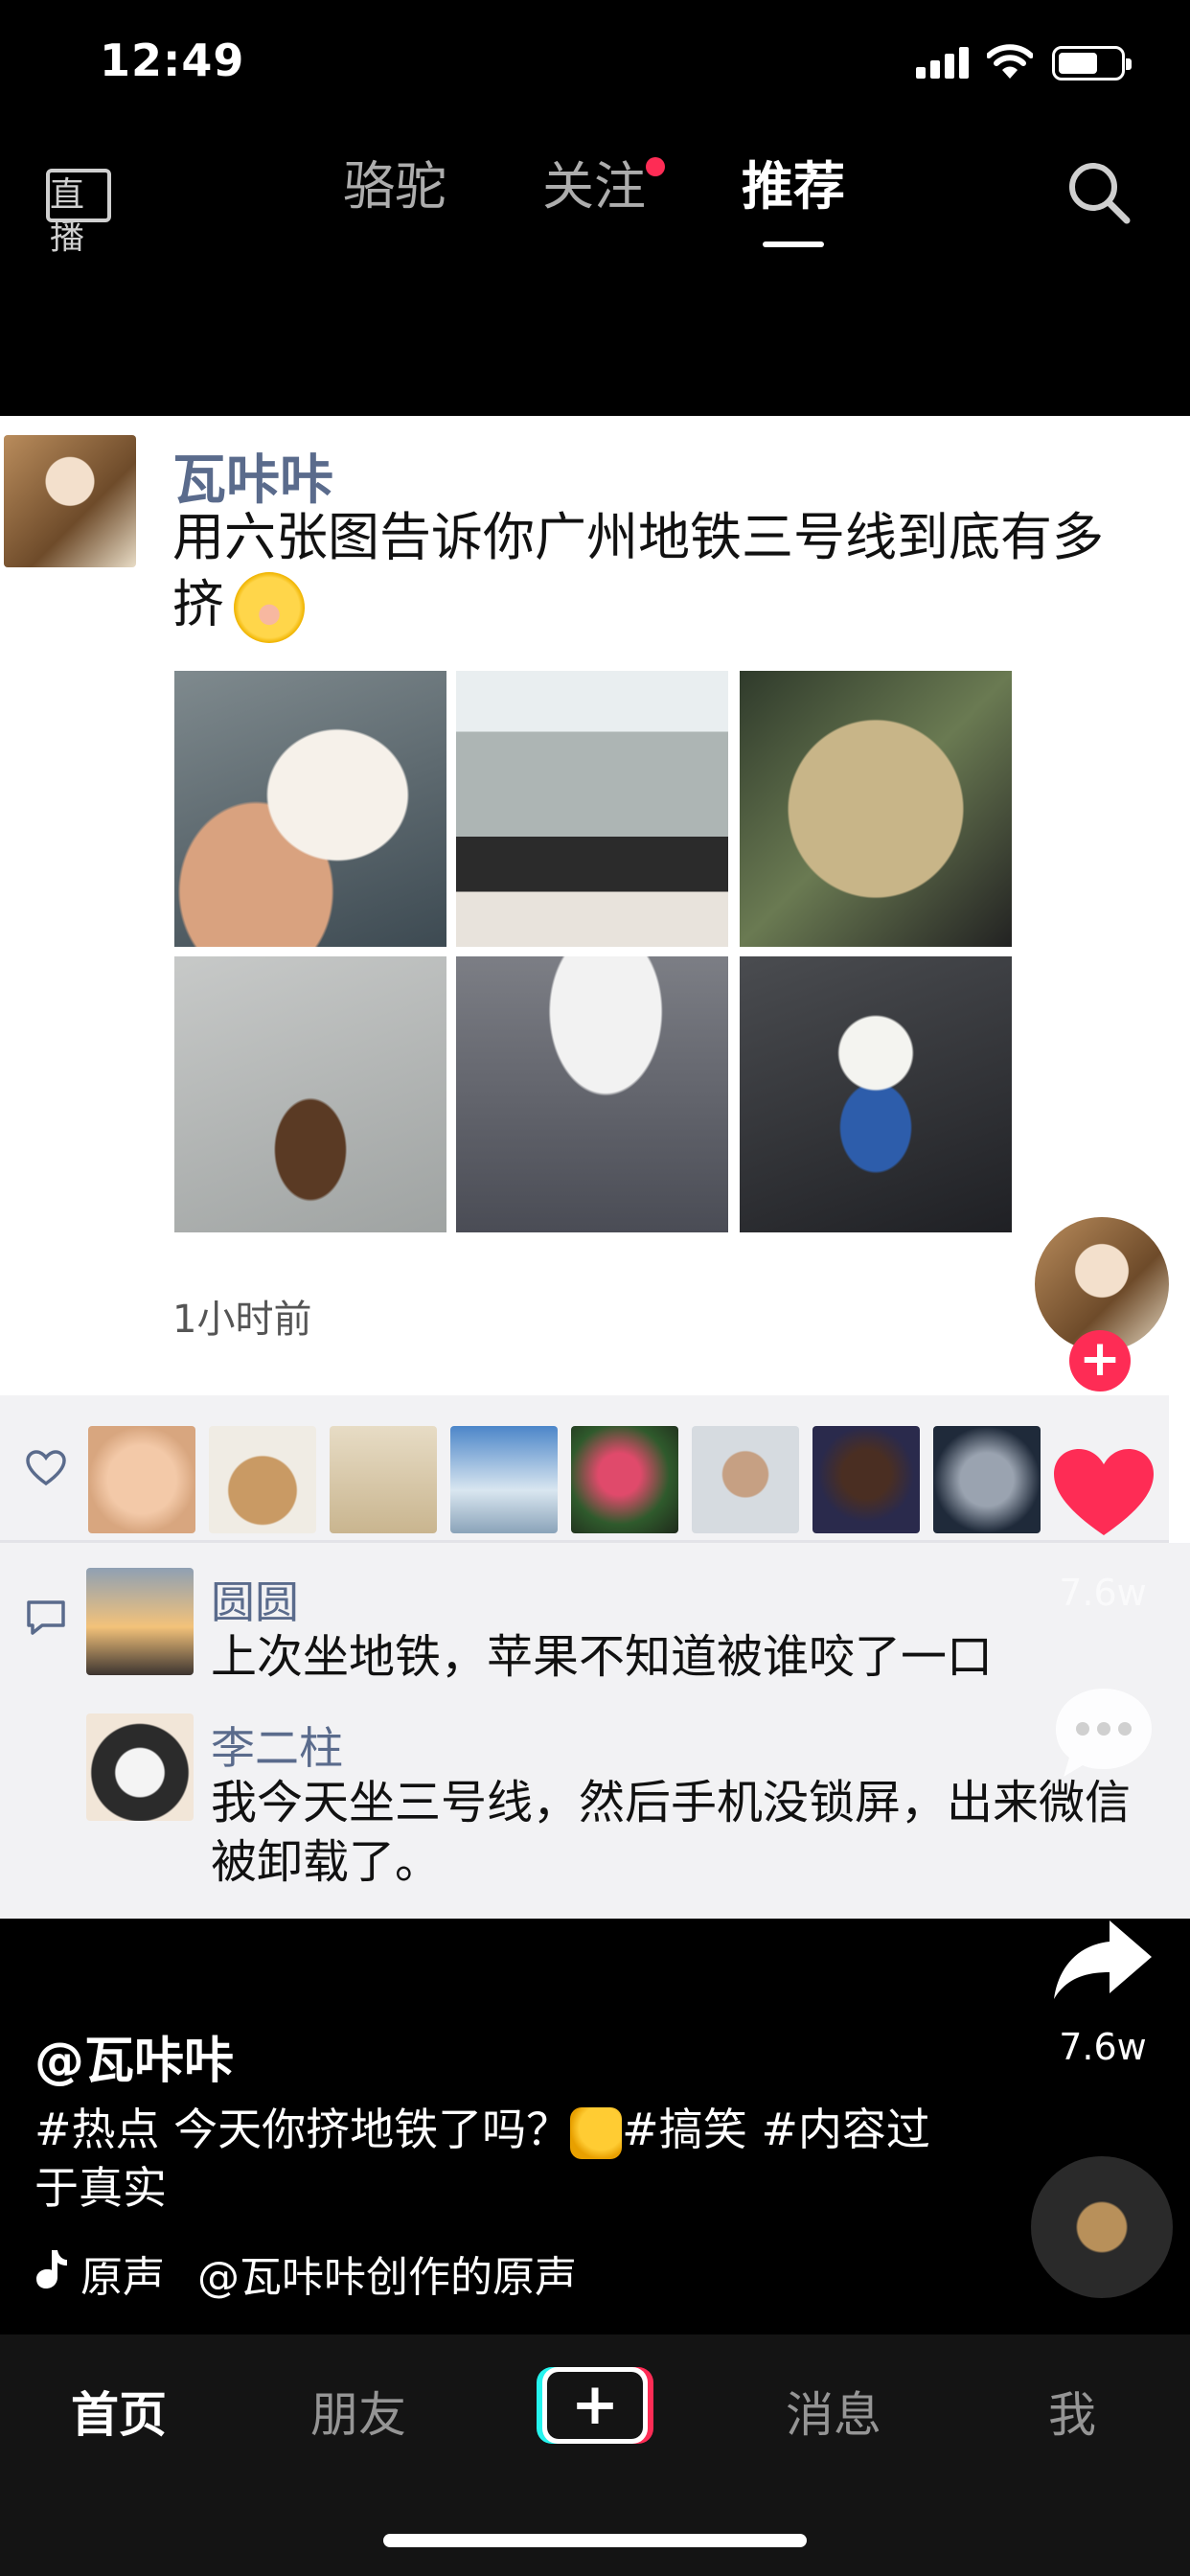 This screenshot has width=1190, height=2576. Describe the element at coordinates (834, 2411) in the screenshot. I see `tab-messages: 消息` at that location.